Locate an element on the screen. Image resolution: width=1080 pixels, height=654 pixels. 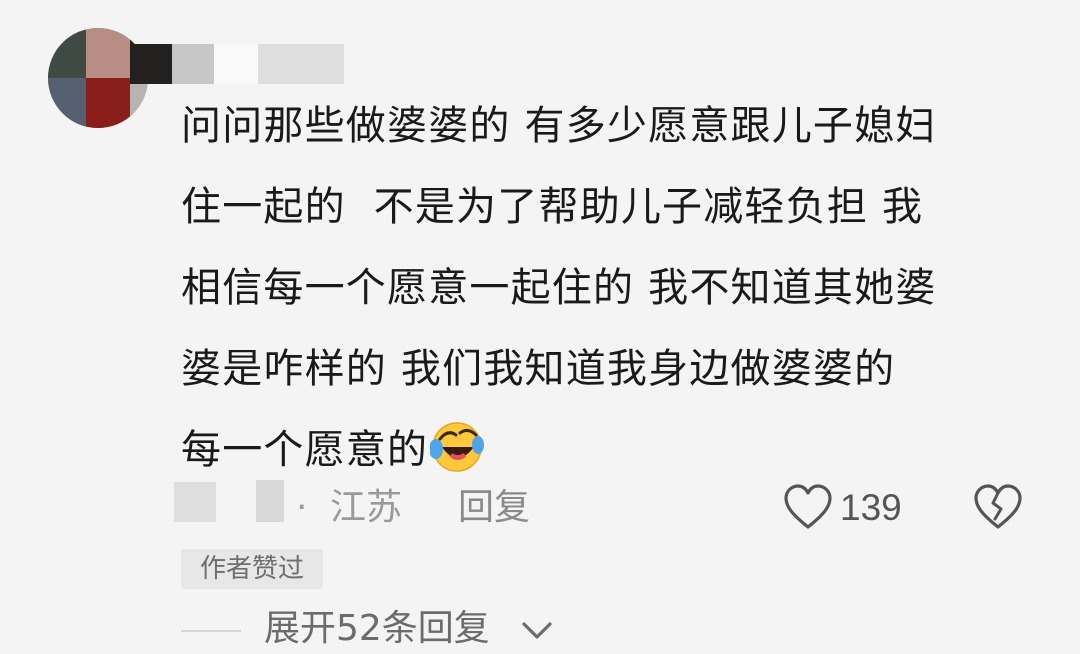
comment-line: 问问那些做婆婆的 有多少愿意跟儿子媳妇 is located at coordinates (559, 126).